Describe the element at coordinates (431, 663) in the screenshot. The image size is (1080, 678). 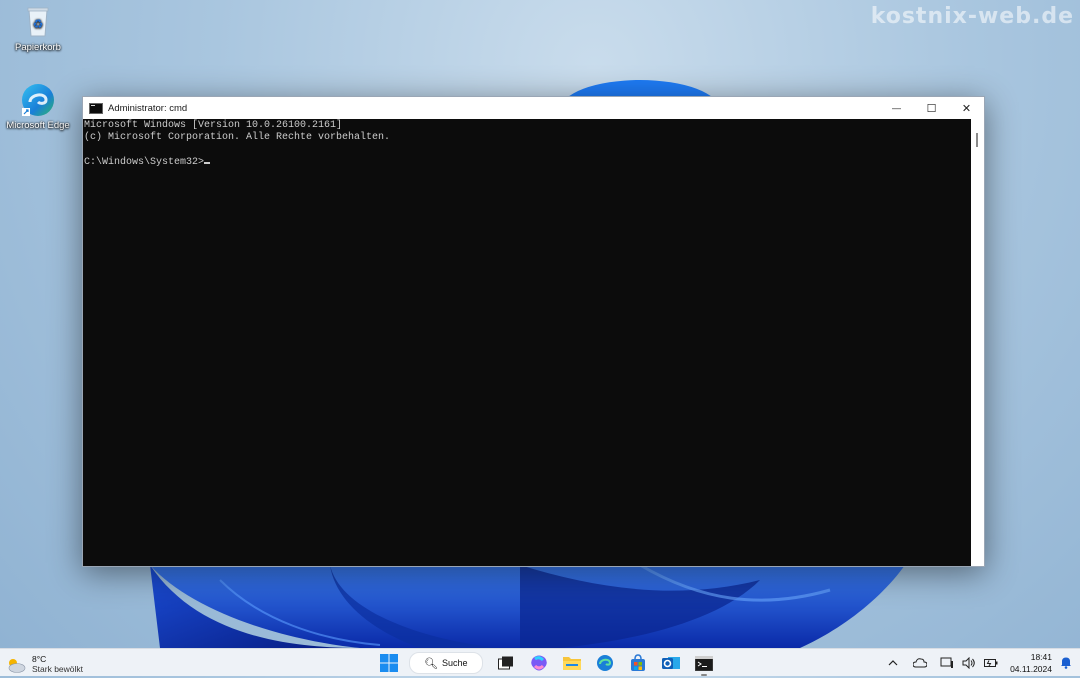
I see `search-icon: 🔍︎` at that location.